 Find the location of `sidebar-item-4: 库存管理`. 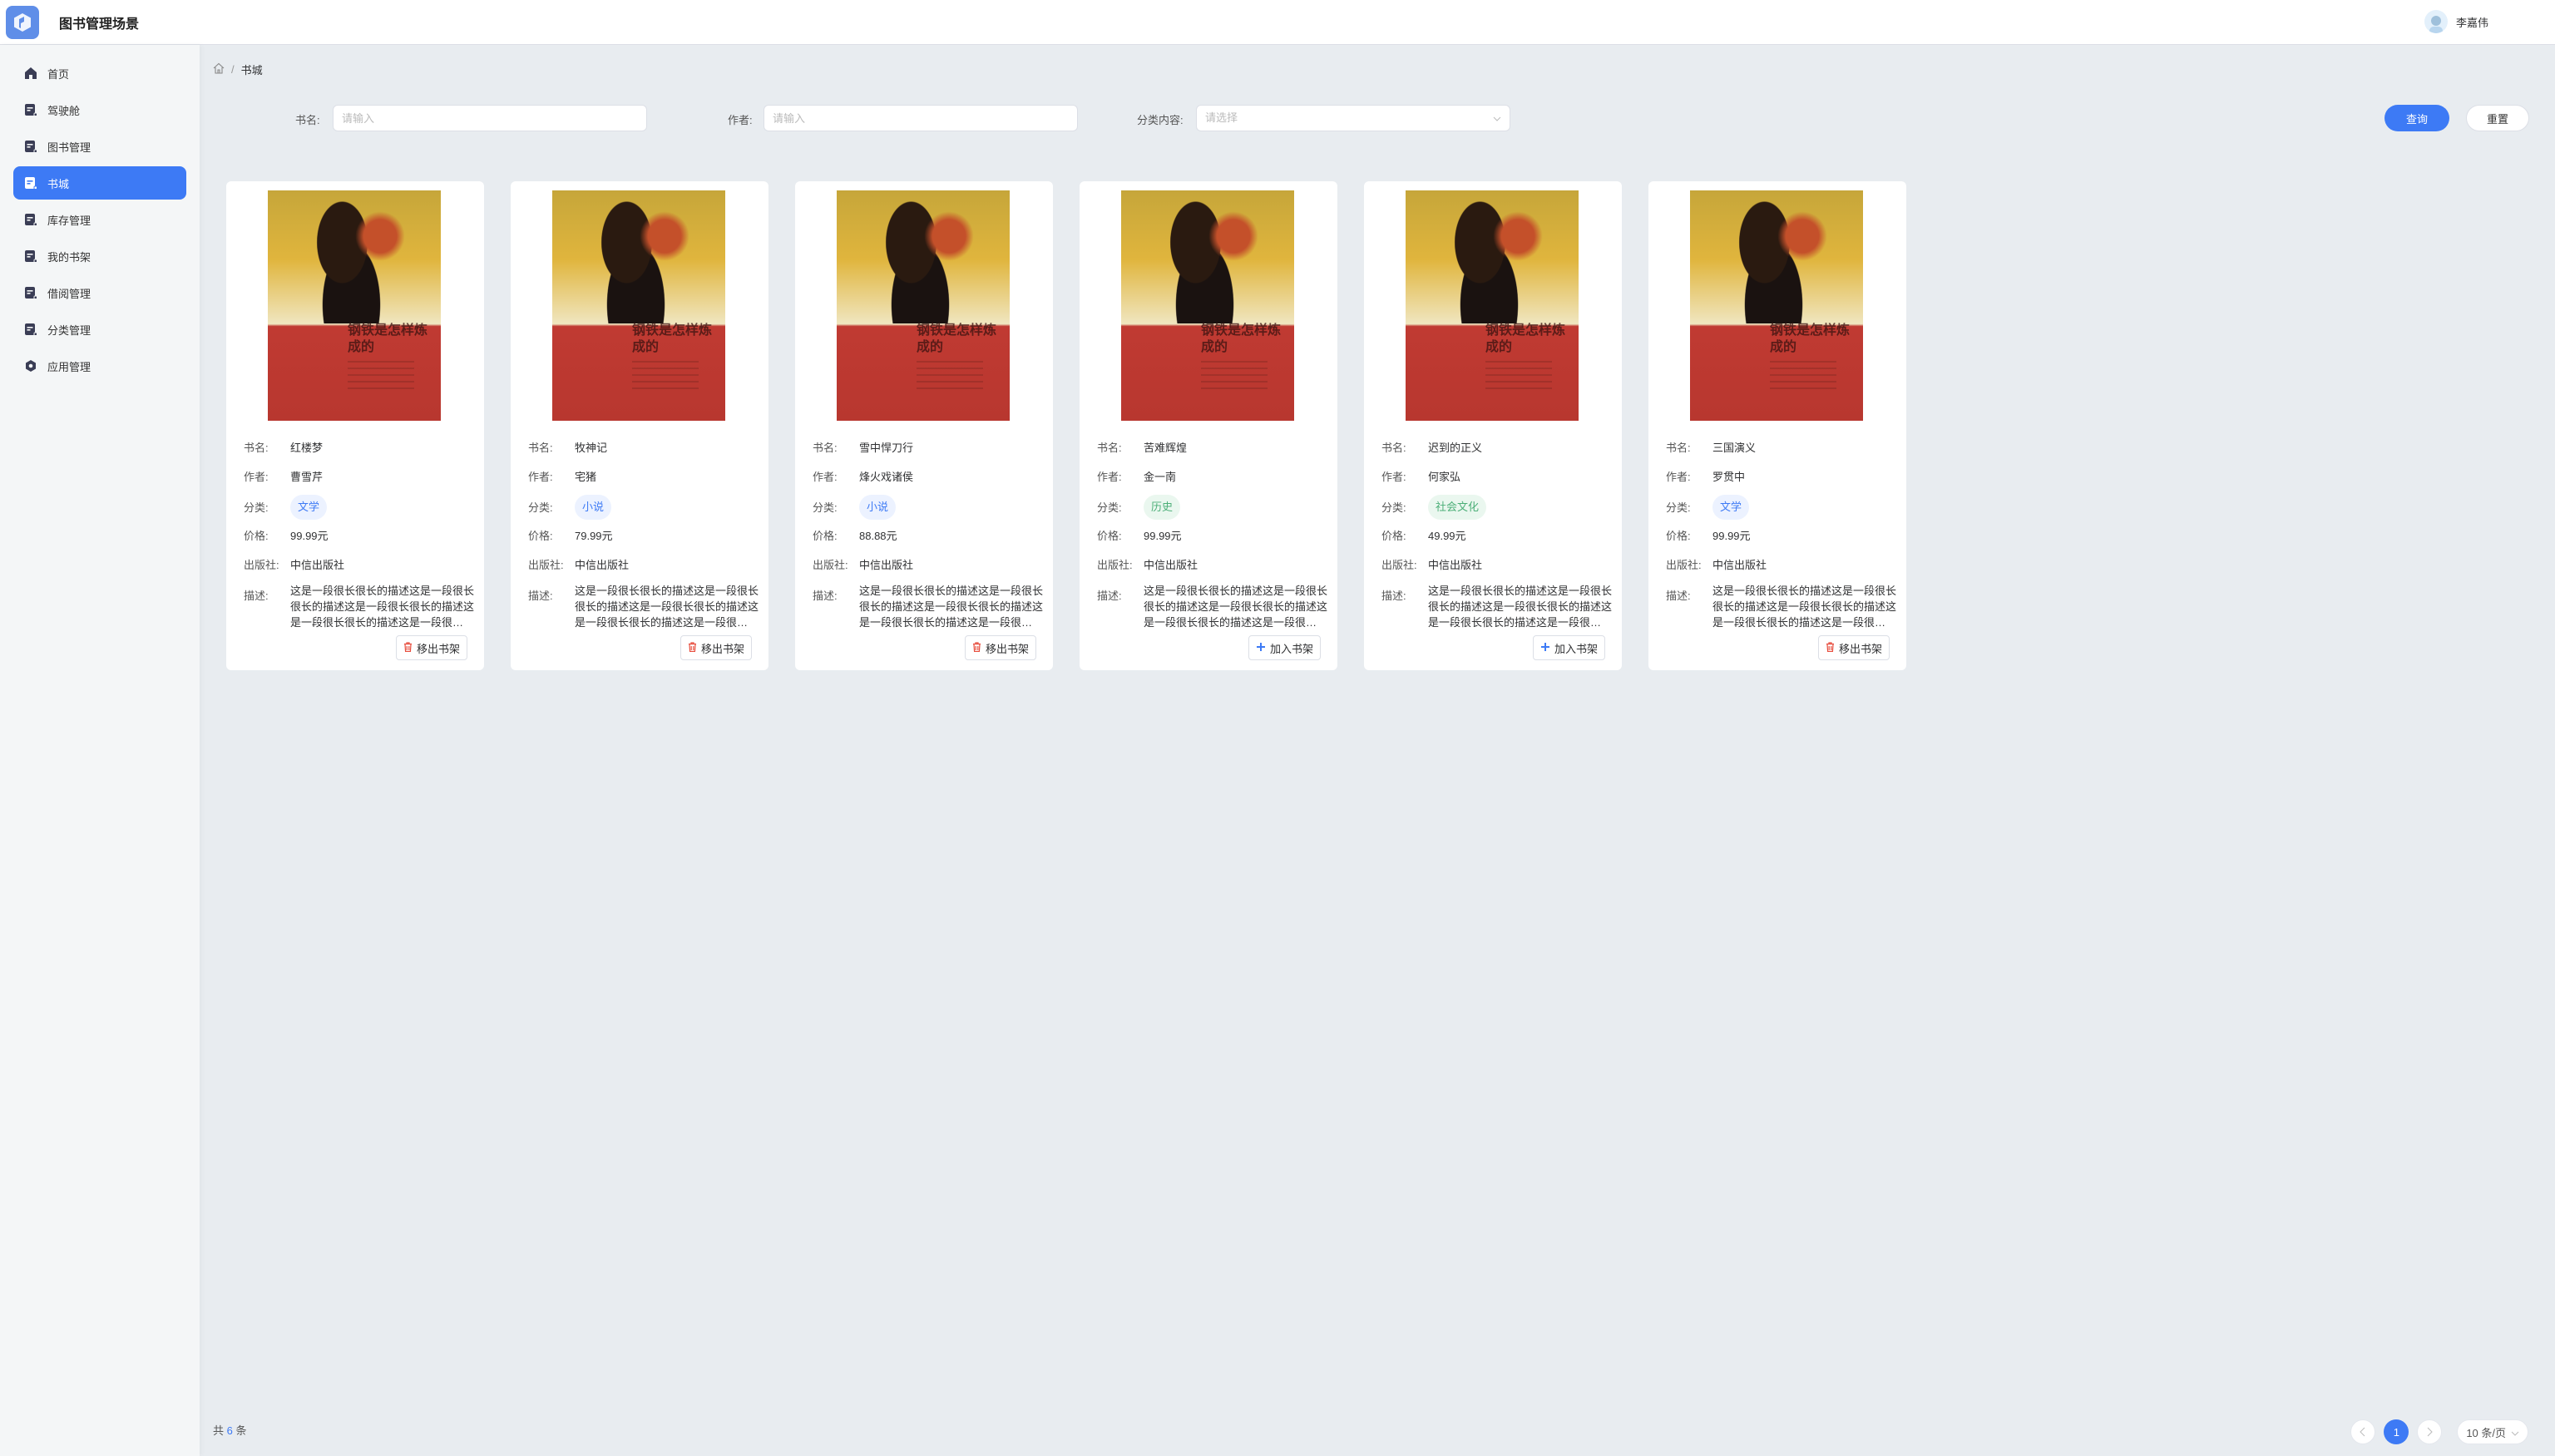

sidebar-item-4: 库存管理 is located at coordinates (99, 219).